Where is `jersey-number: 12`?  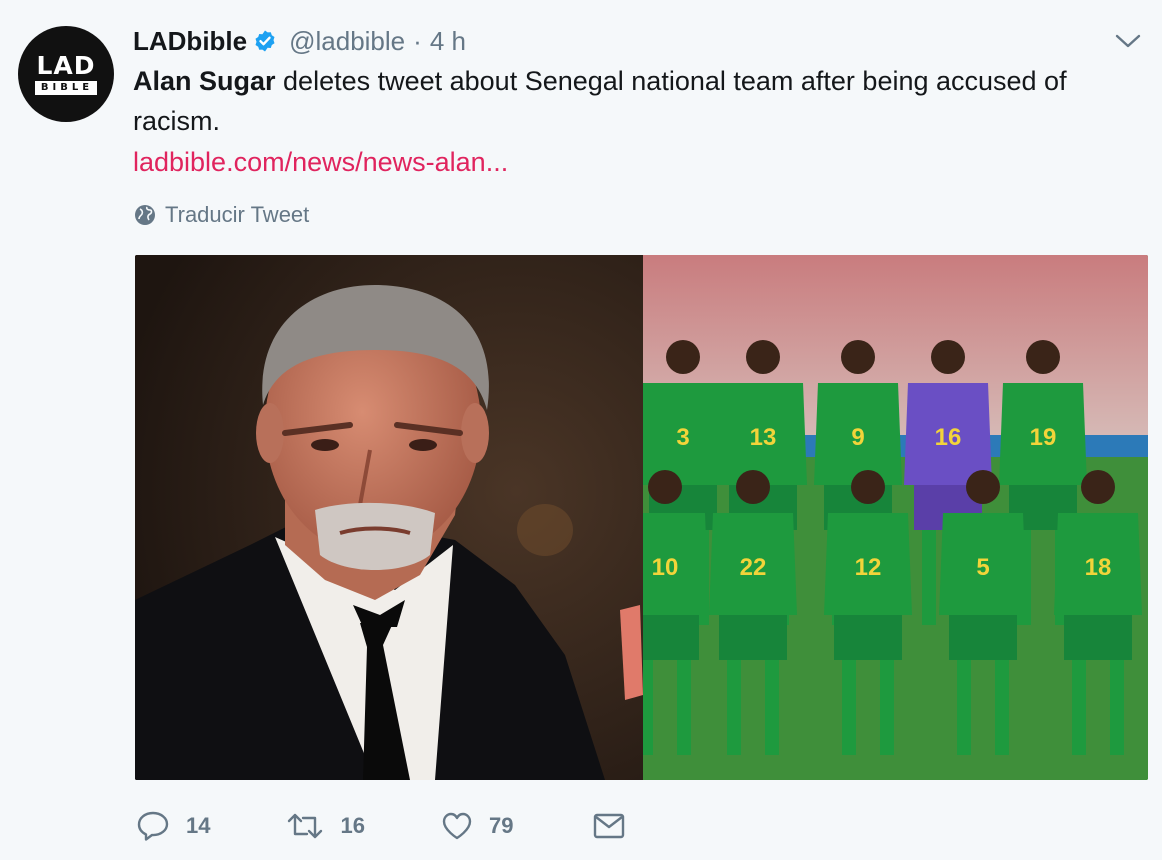
jersey-number: 12 is located at coordinates (868, 567).